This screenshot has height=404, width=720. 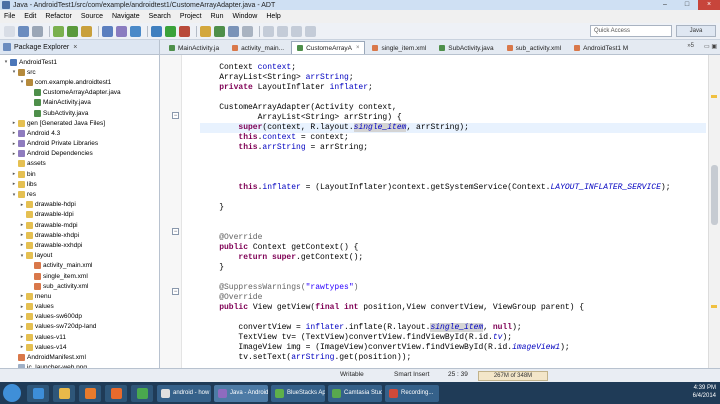 What do you see at coordinates (358, 48) in the screenshot?
I see `close-tab-icon: ×` at bounding box center [358, 48].